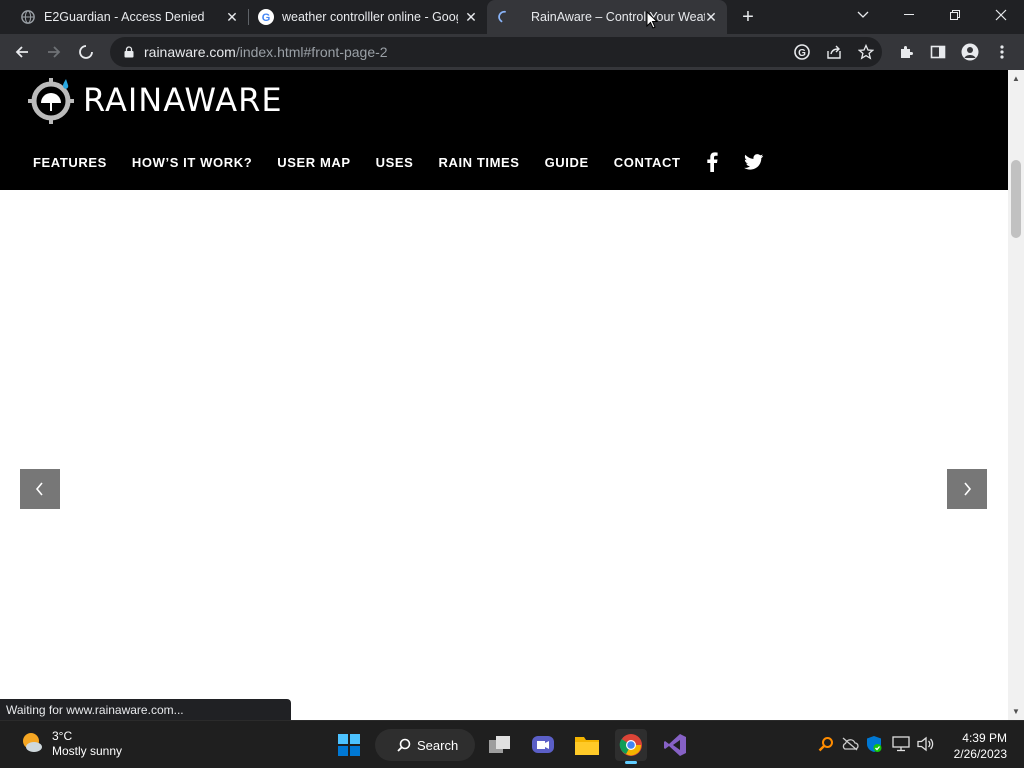 This screenshot has width=1024, height=768. I want to click on page-scrollbar: ▲ ▼, so click(1016, 395).